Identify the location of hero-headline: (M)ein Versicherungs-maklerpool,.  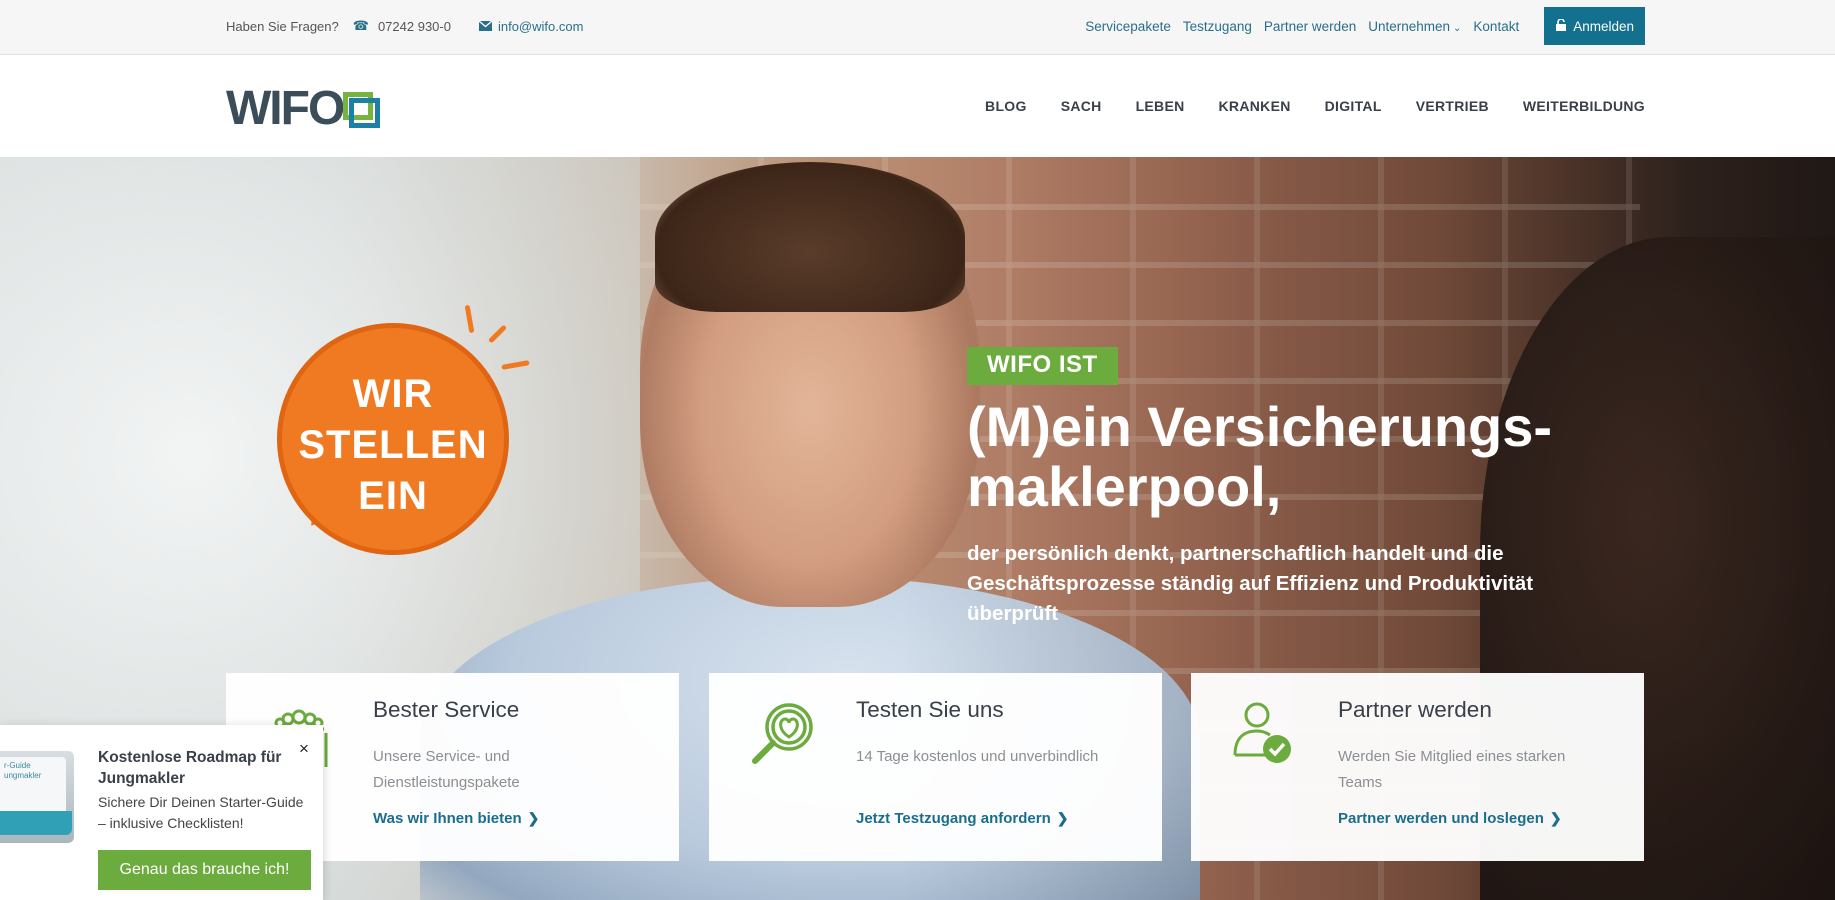
(1260, 456).